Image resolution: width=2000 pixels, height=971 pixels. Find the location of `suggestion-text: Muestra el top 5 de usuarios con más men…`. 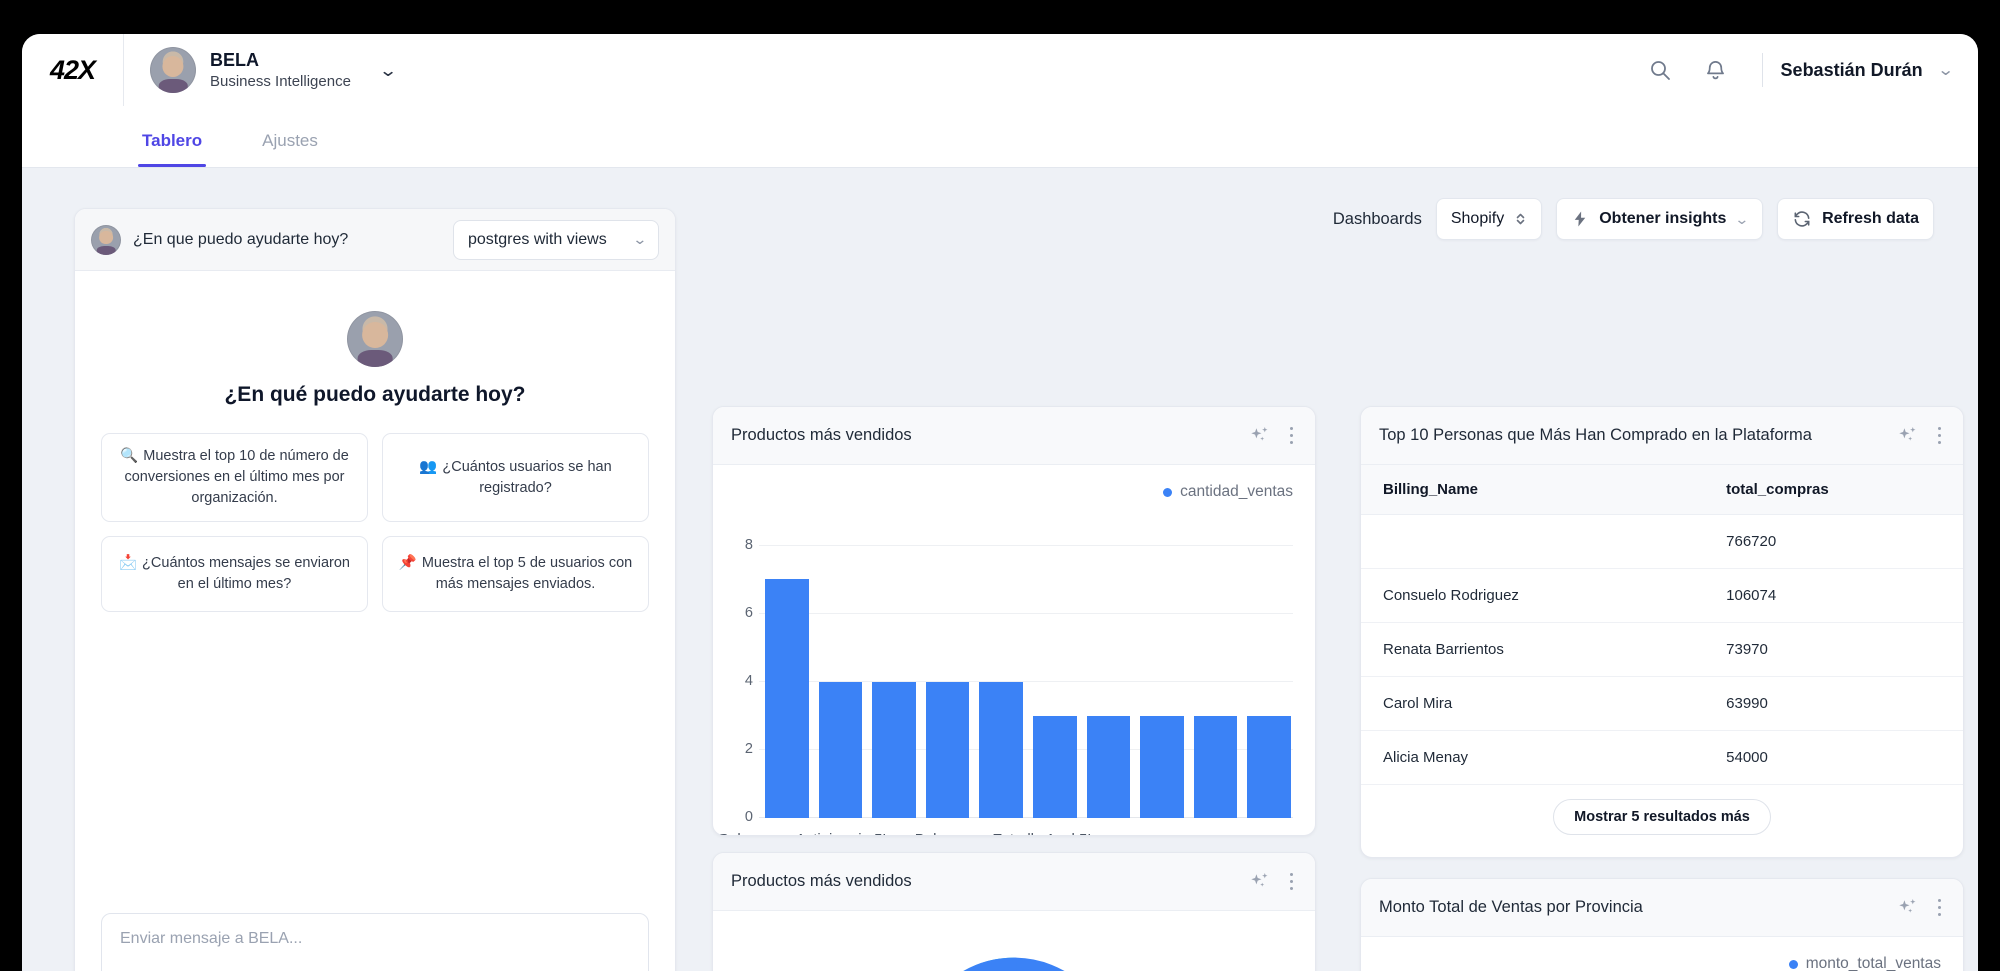

suggestion-text: Muestra el top 5 de usuarios con más men… is located at coordinates (527, 574).